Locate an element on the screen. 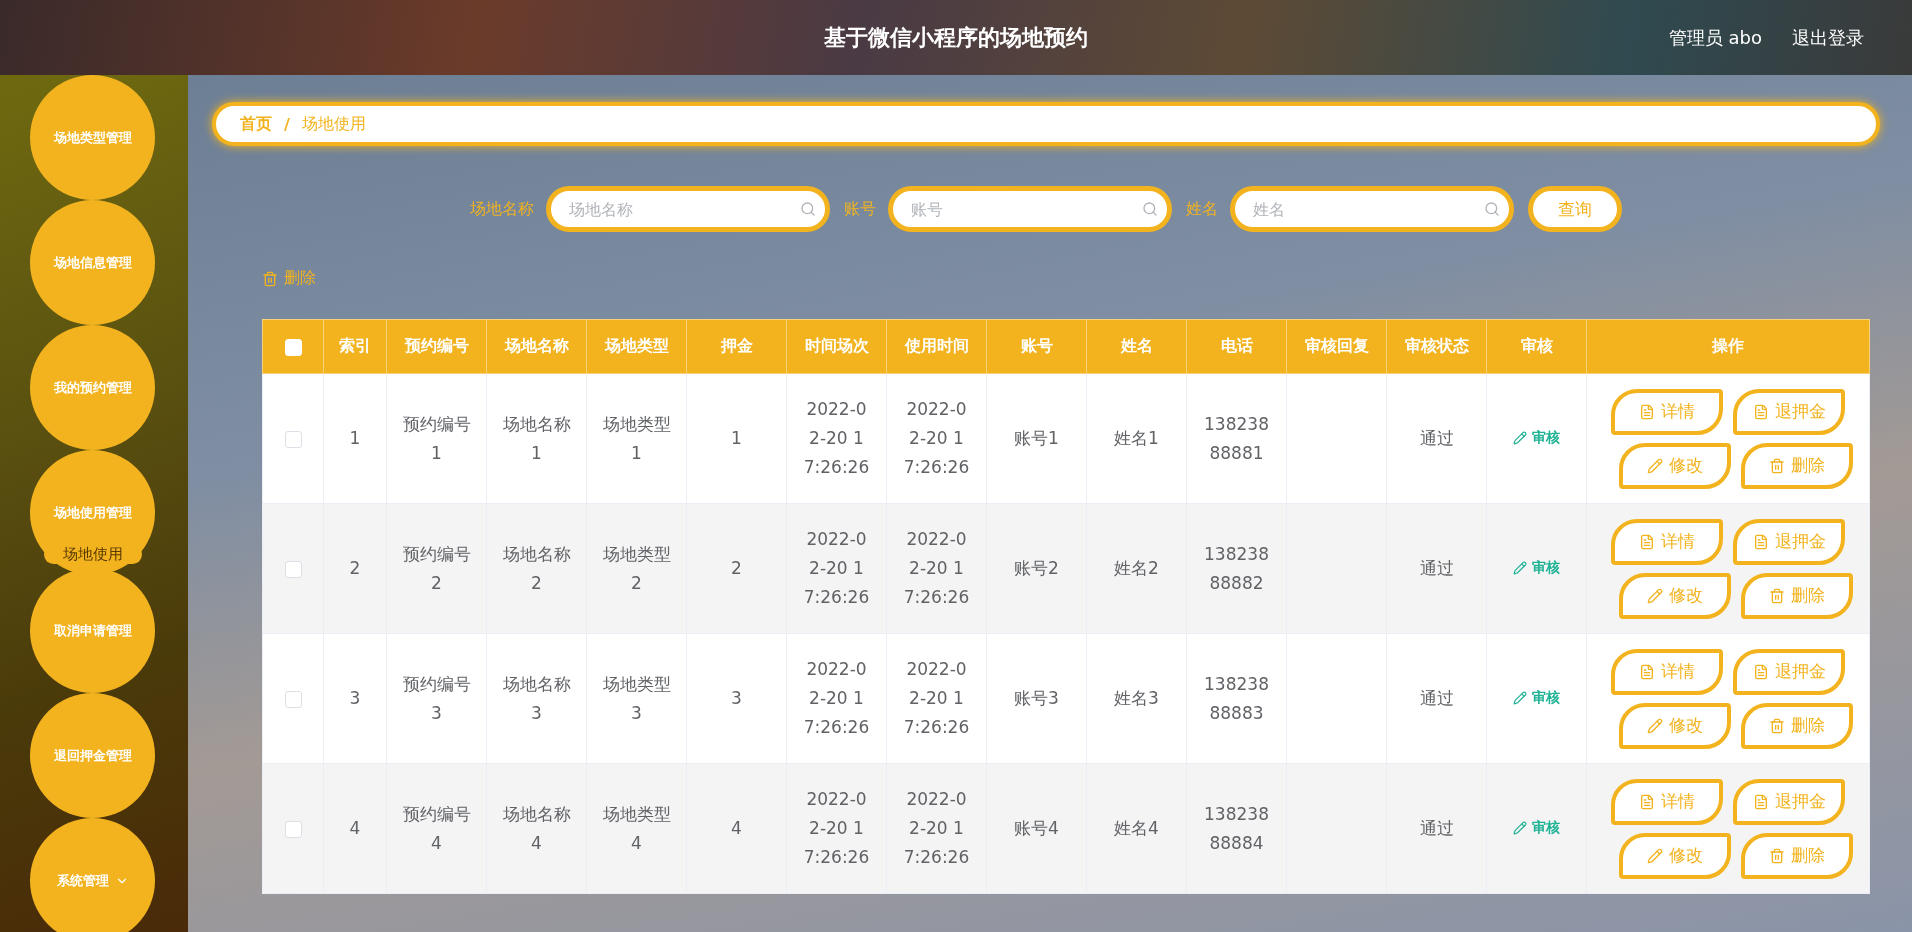 This screenshot has height=932, width=1912. column-header: 场地名称 is located at coordinates (536, 346).